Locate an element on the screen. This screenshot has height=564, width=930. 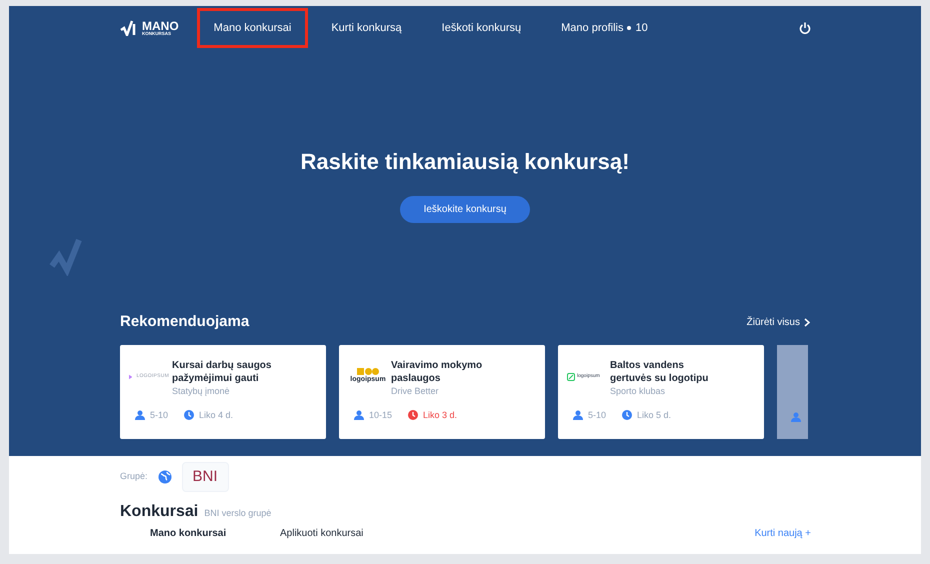
triangle-logo-icon is located at coordinates (130, 376).